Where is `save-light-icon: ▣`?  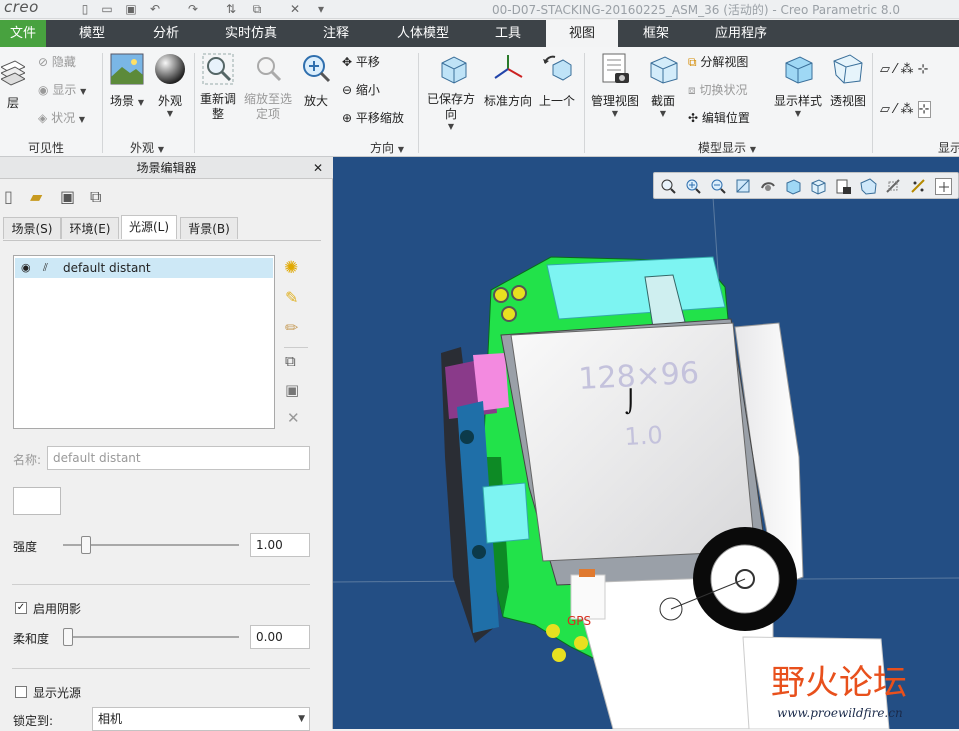 save-light-icon: ▣ is located at coordinates (292, 390).